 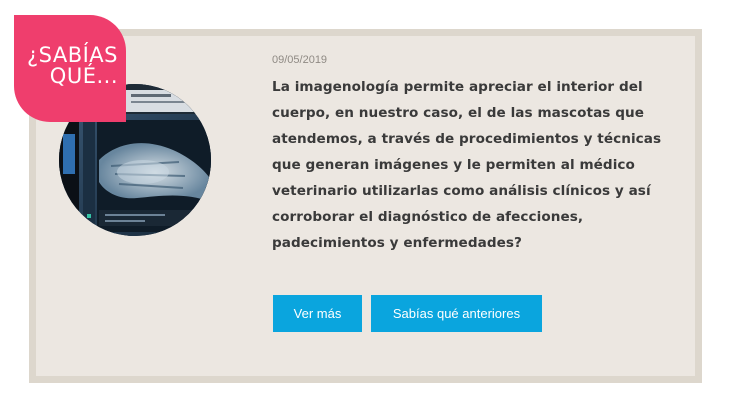 What do you see at coordinates (317, 313) in the screenshot?
I see `see-more-button: Ver más` at bounding box center [317, 313].